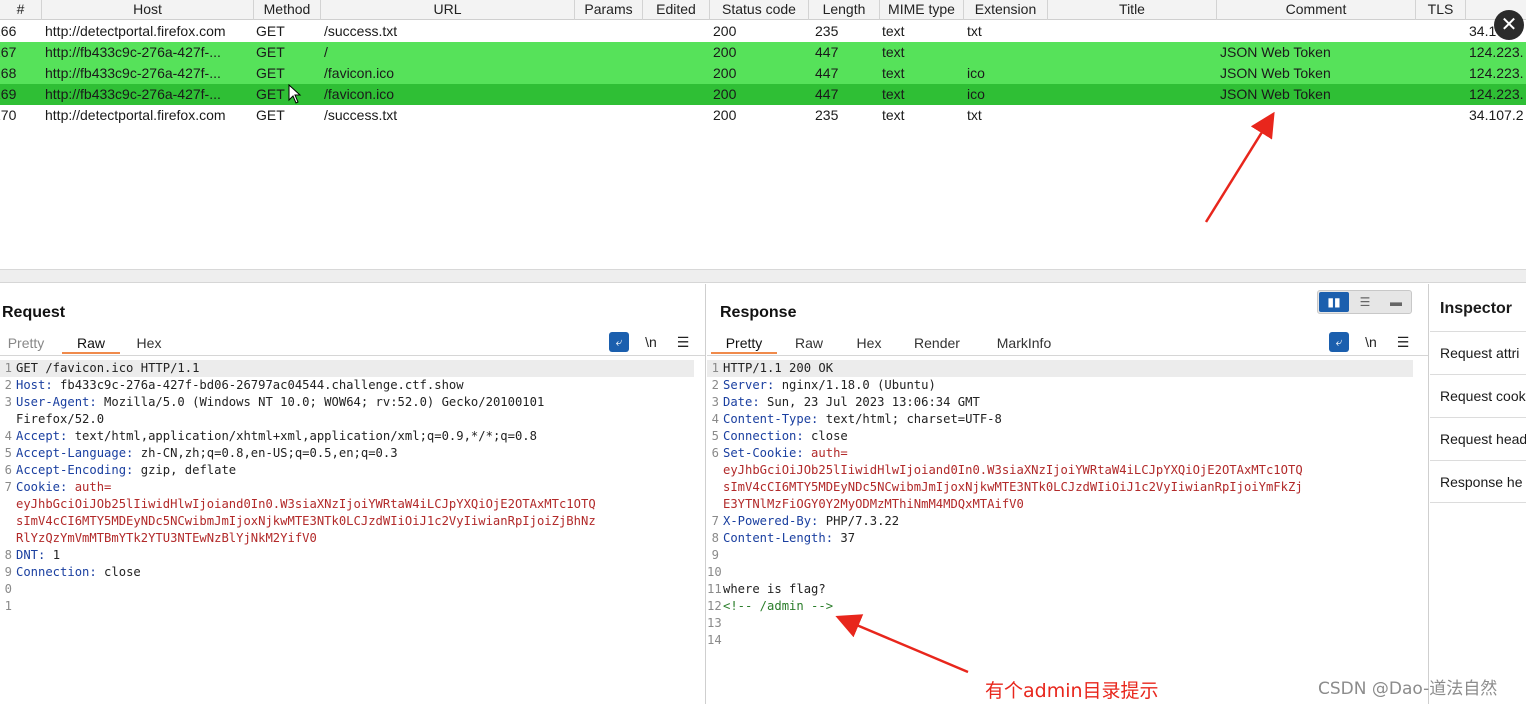  I want to click on split-horizontal-icon: ▮▮, so click(1334, 302).